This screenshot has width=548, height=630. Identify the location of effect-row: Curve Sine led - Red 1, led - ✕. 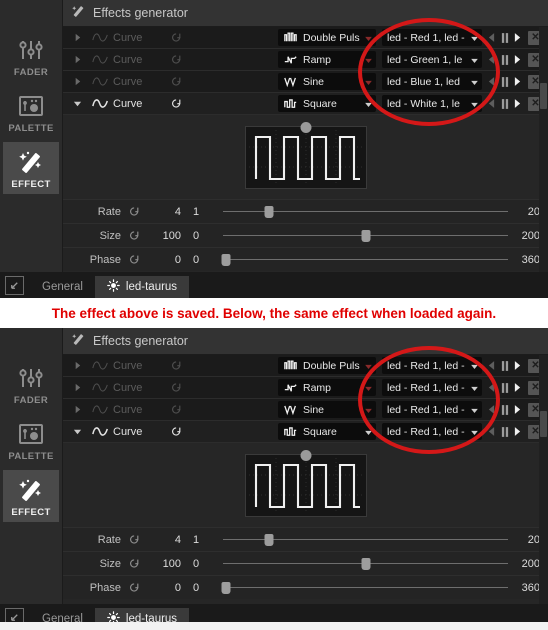
(305, 410).